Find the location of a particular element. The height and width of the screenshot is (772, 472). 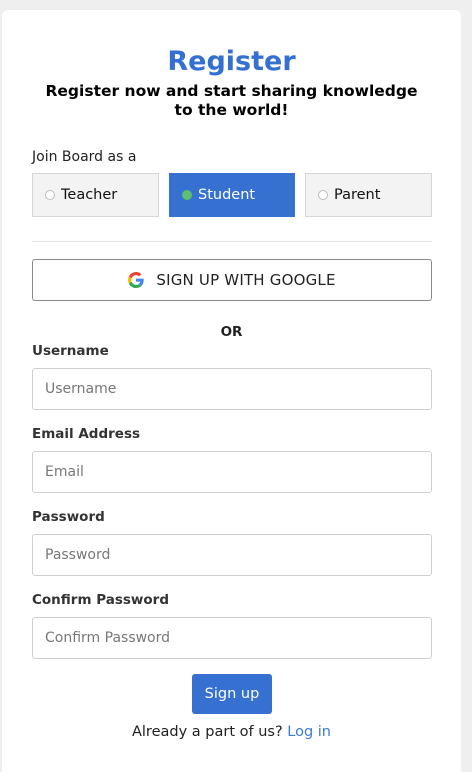

or-separator: OR is located at coordinates (231, 332).